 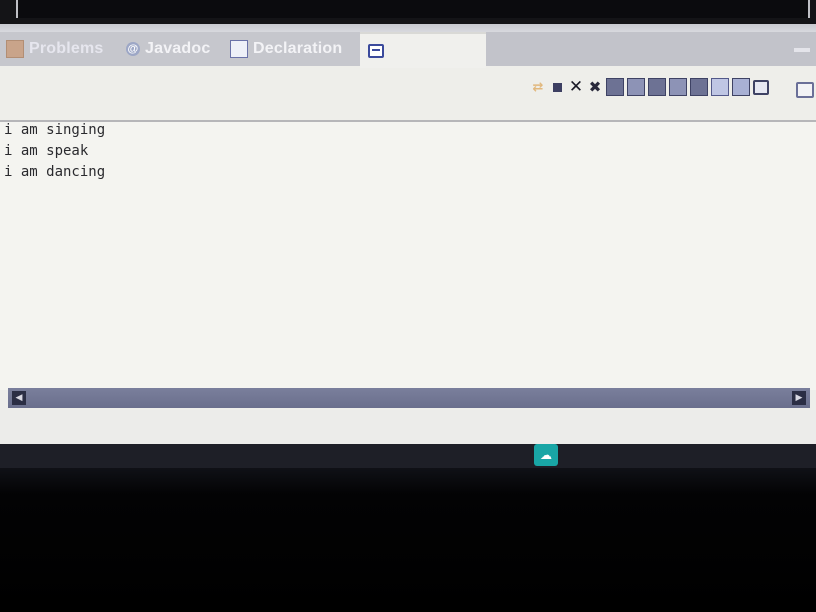 What do you see at coordinates (741, 87) in the screenshot?
I see `open-console-icon` at bounding box center [741, 87].